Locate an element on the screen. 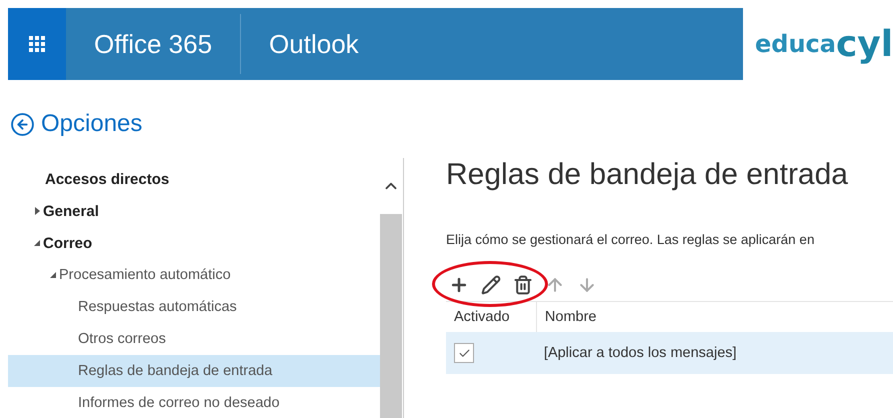  waffle-icon is located at coordinates (37, 44).